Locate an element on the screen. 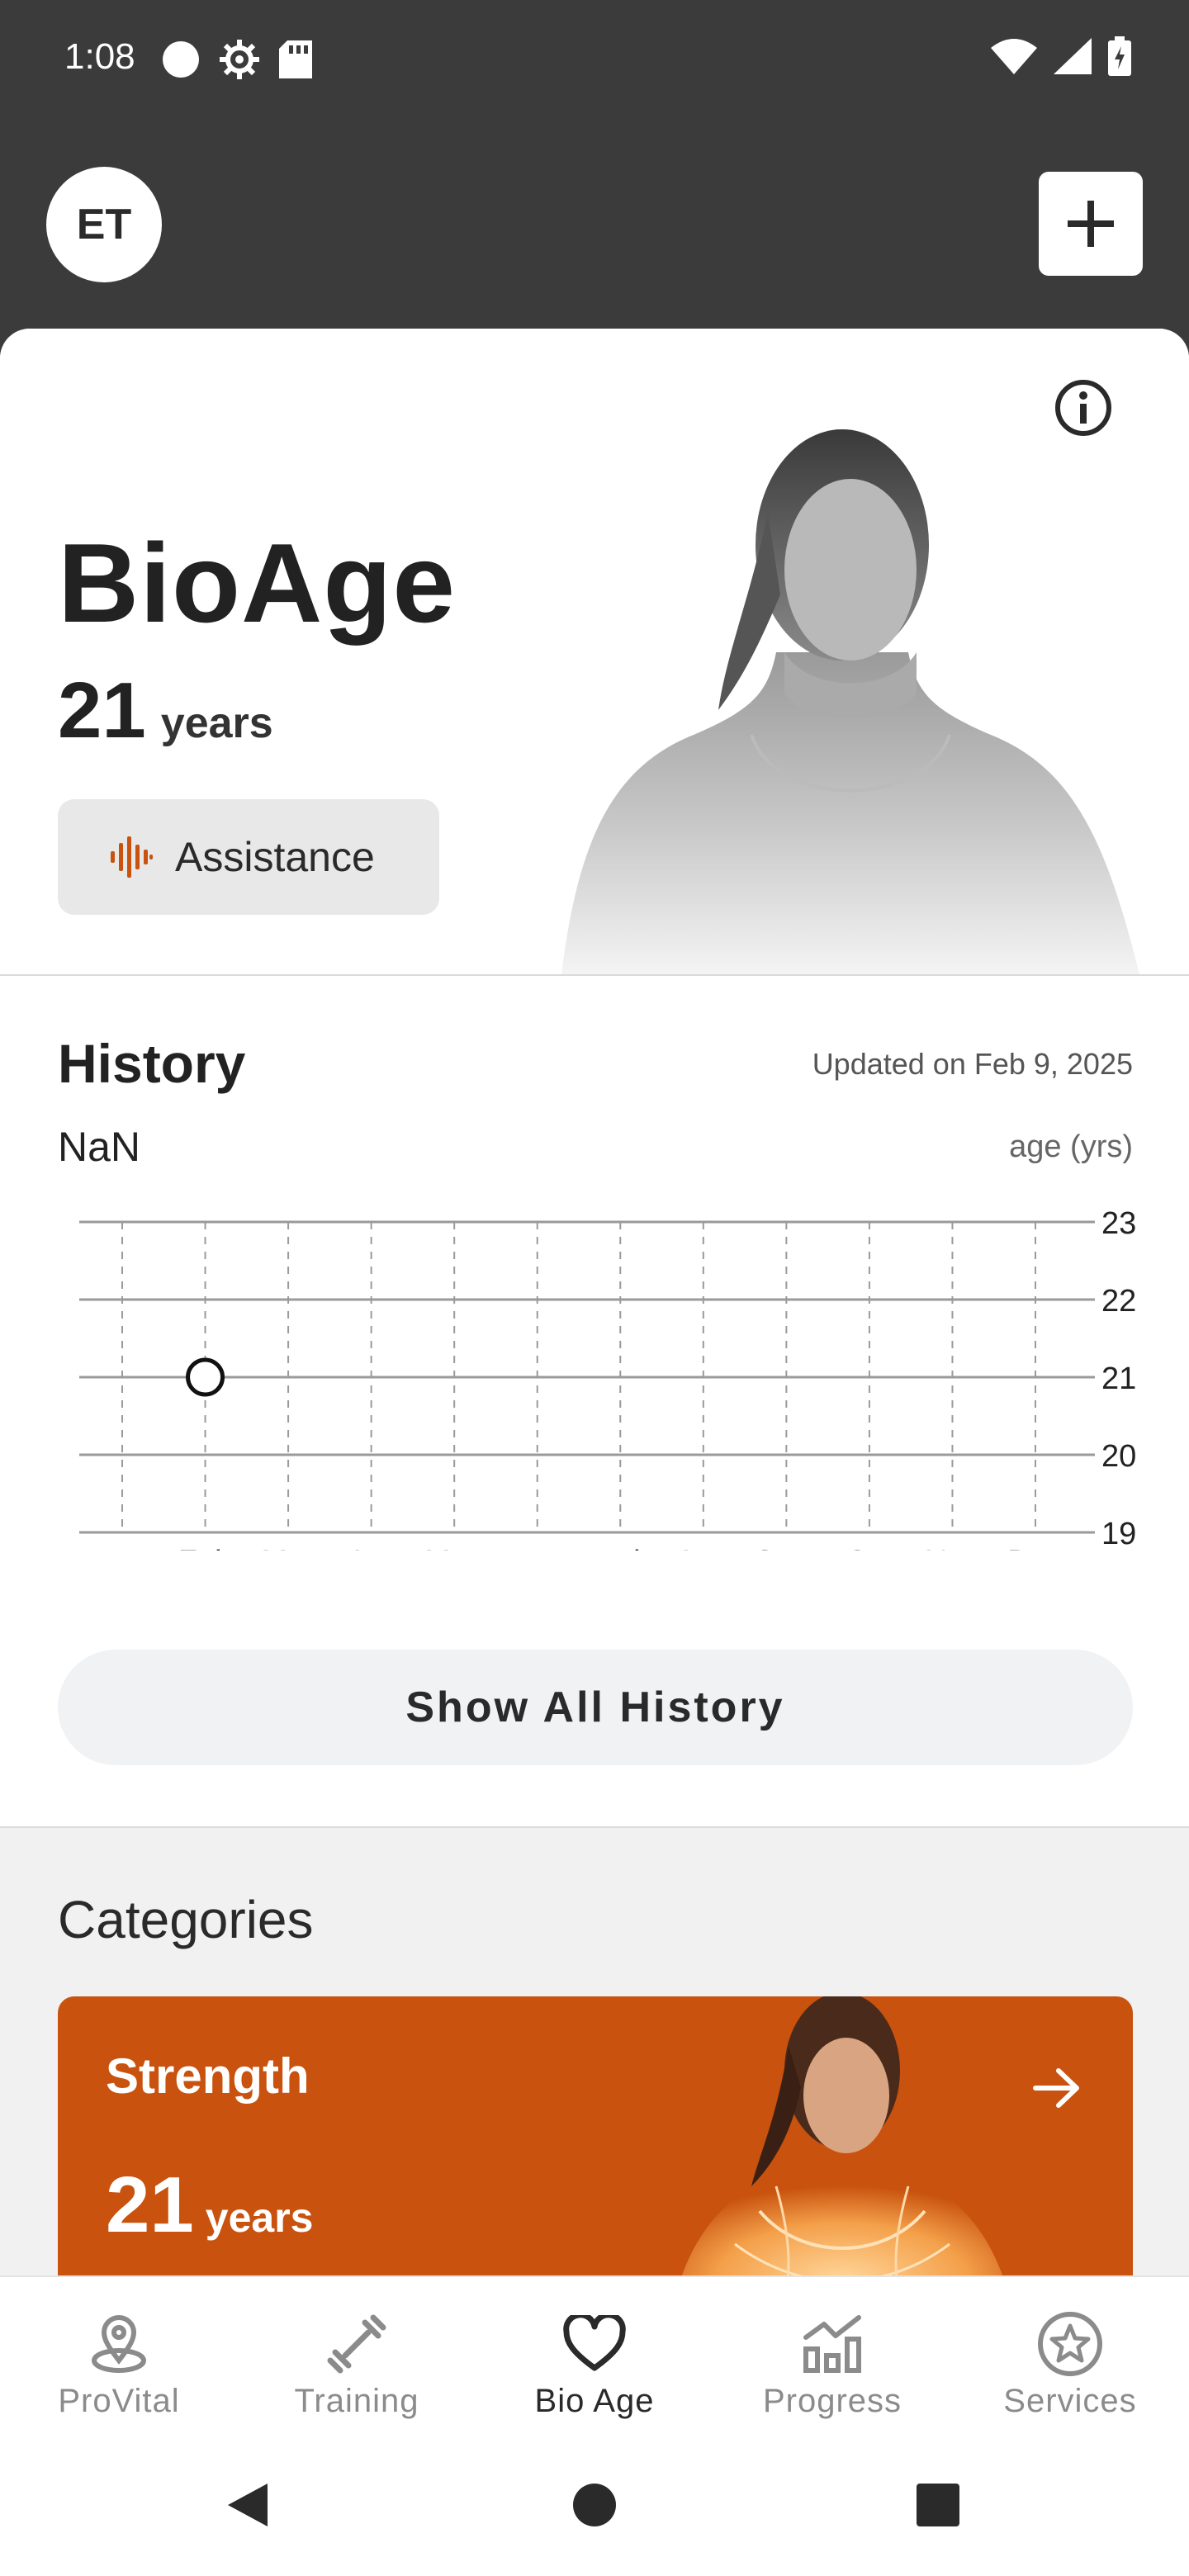 This screenshot has height=2576, width=1189. assistance-button: Assistance is located at coordinates (248, 857).